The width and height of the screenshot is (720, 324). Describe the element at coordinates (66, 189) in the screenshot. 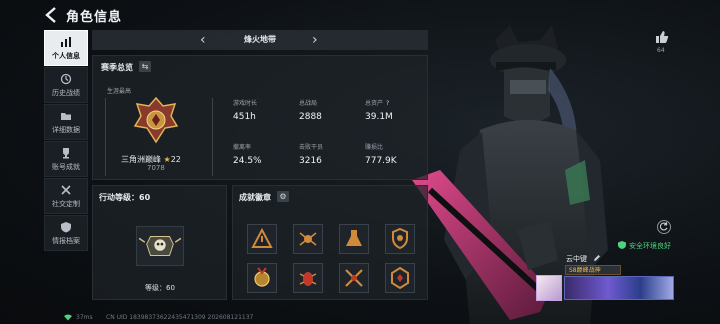

I see `tools-icon` at that location.